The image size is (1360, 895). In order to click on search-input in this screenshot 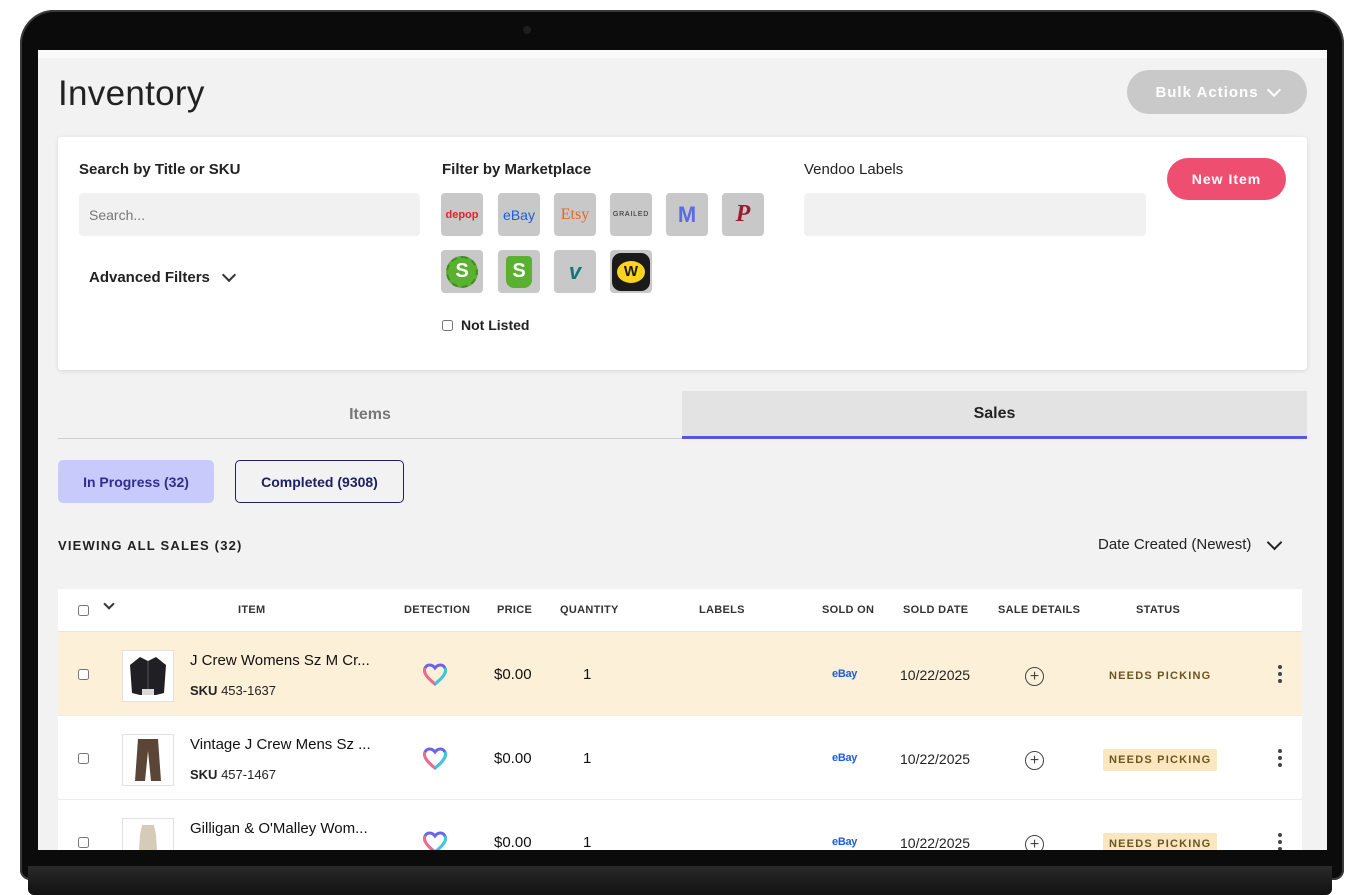, I will do `click(249, 214)`.